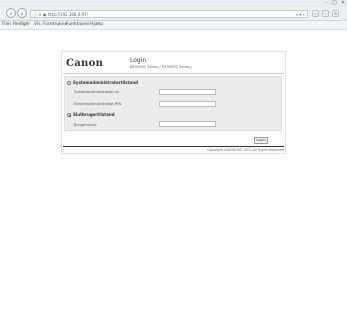 Image resolution: width=347 pixels, height=320 pixels. I want to click on close-icon: ✕, so click(343, 3).